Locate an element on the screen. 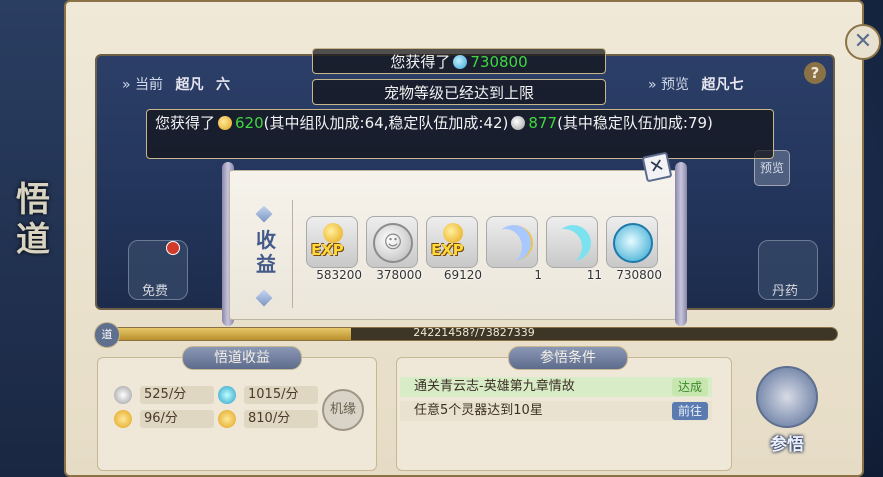 Image resolution: width=883 pixels, height=477 pixels. progress-cap: 道 is located at coordinates (107, 335).